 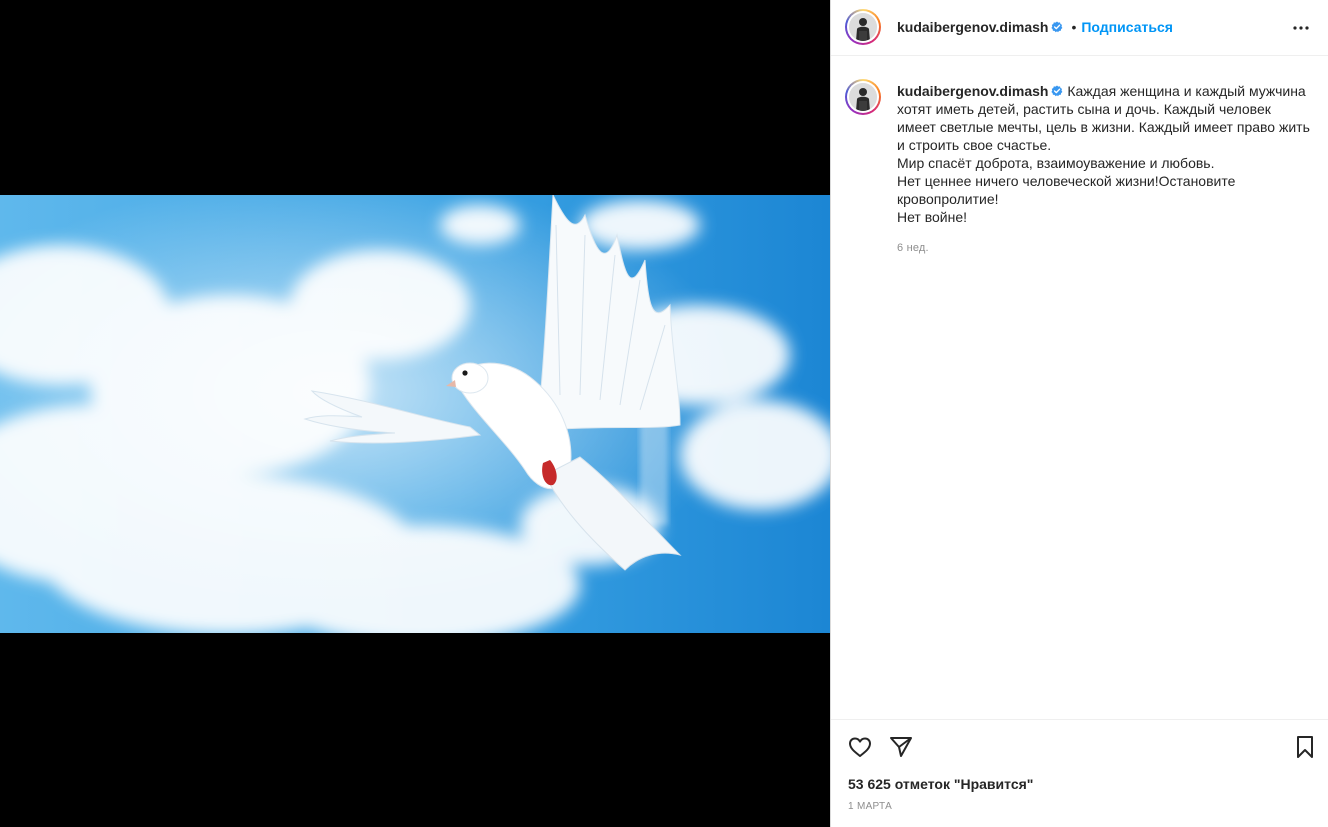 I want to click on caption-time-ago: 6 нед., so click(x=913, y=248).